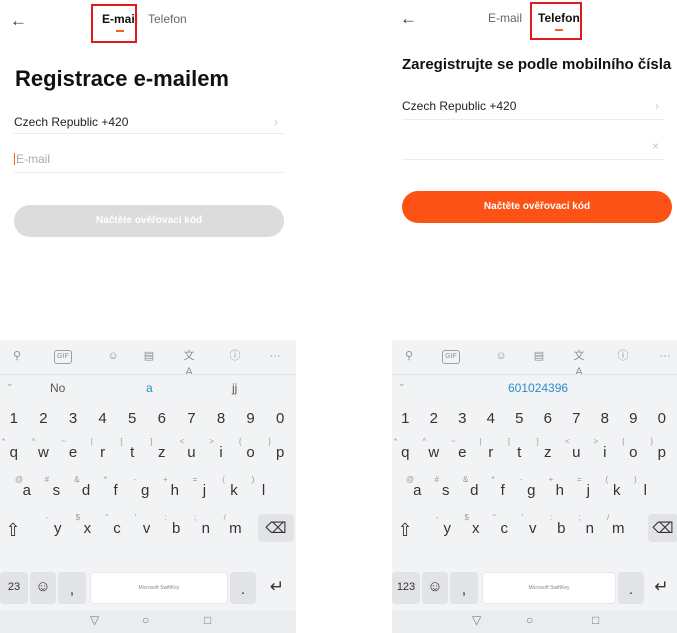 The height and width of the screenshot is (633, 677). I want to click on nav-home-icon: ○, so click(529, 620).